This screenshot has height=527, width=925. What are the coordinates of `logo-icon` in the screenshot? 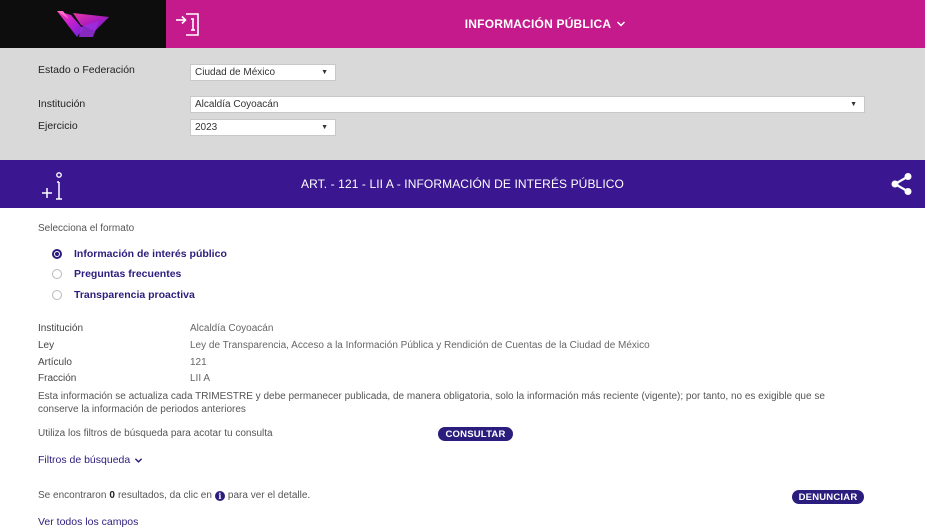 It's located at (83, 24).